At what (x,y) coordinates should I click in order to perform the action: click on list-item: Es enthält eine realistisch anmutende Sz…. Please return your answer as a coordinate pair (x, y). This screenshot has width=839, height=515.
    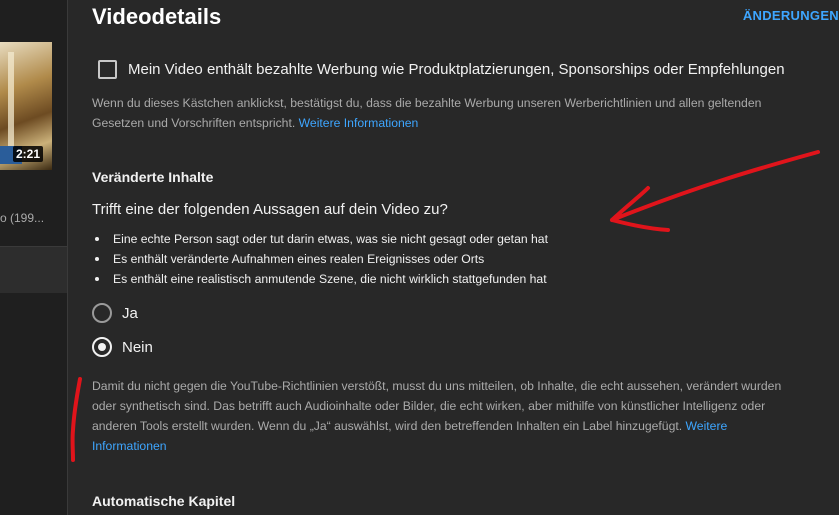
    Looking at the image, I should click on (320, 279).